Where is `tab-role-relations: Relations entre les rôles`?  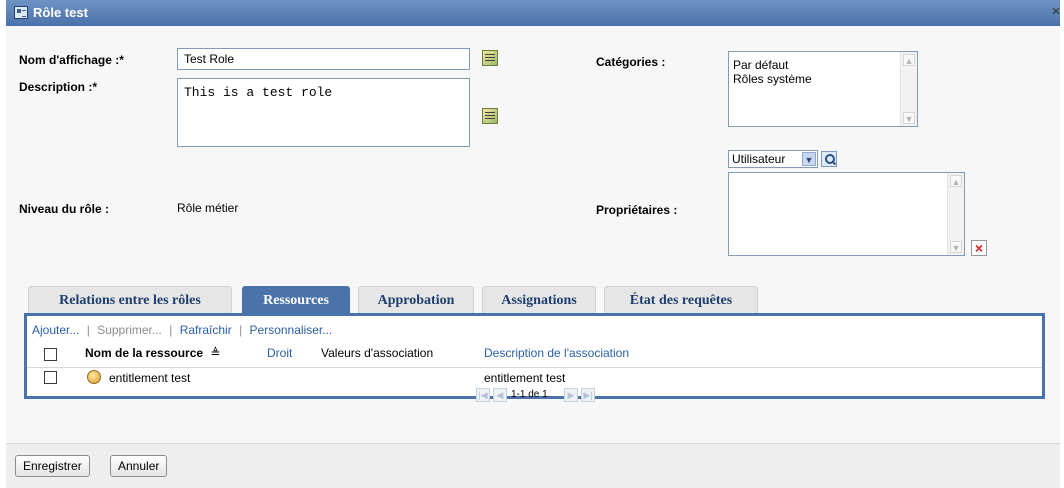 tab-role-relations: Relations entre les rôles is located at coordinates (130, 299).